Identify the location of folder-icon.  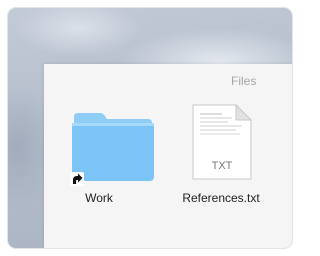
(112, 147).